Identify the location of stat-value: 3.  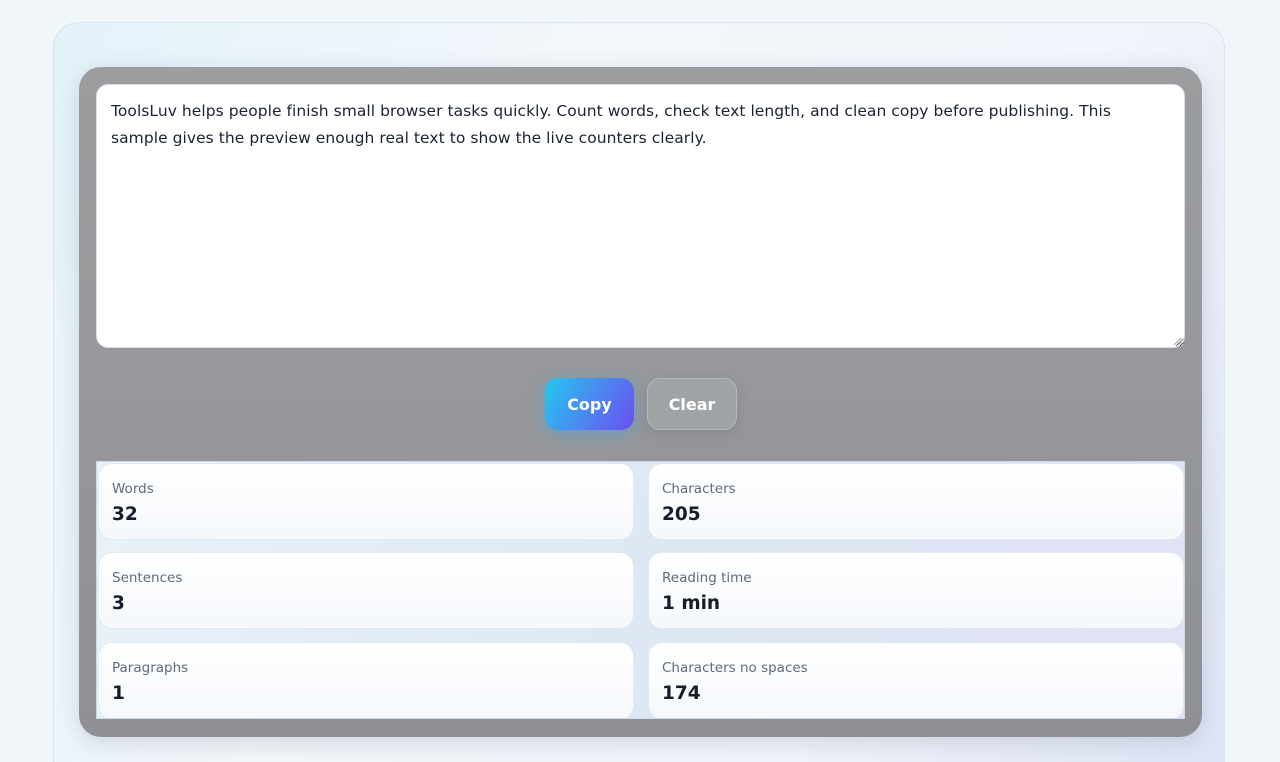
(118, 603).